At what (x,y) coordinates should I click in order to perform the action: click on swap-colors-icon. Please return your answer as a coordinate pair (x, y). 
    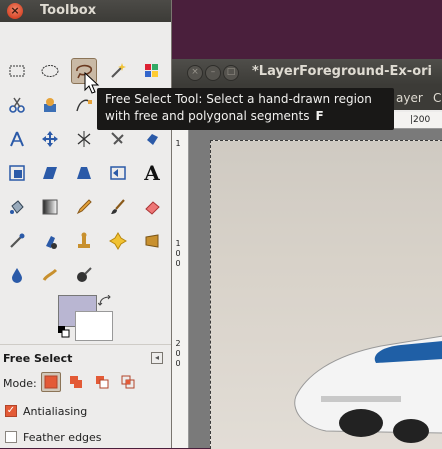
    Looking at the image, I should click on (104, 300).